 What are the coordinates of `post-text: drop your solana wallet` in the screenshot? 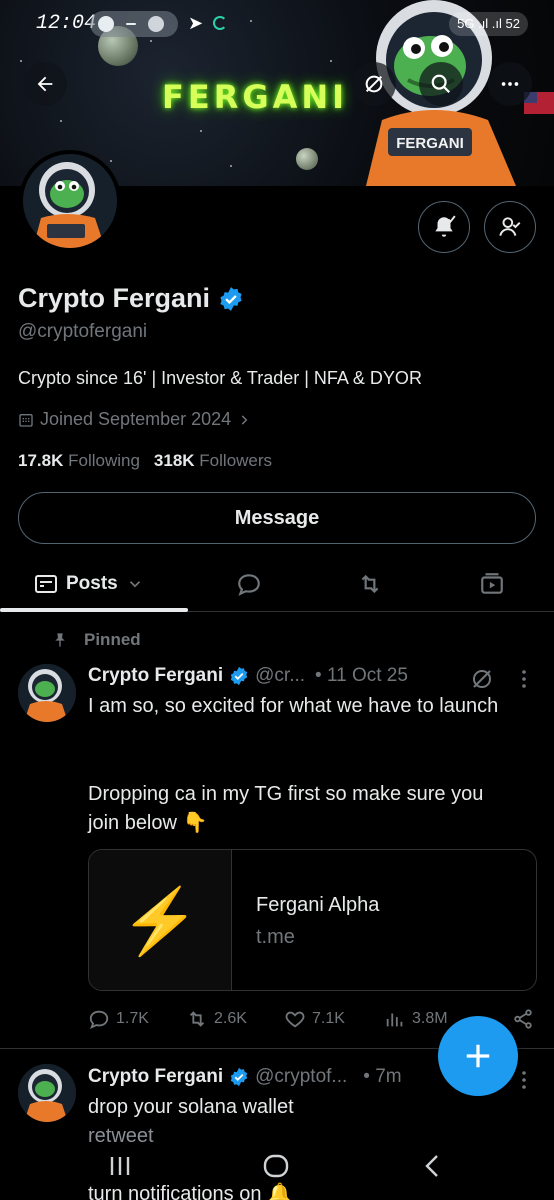 It's located at (191, 1107).